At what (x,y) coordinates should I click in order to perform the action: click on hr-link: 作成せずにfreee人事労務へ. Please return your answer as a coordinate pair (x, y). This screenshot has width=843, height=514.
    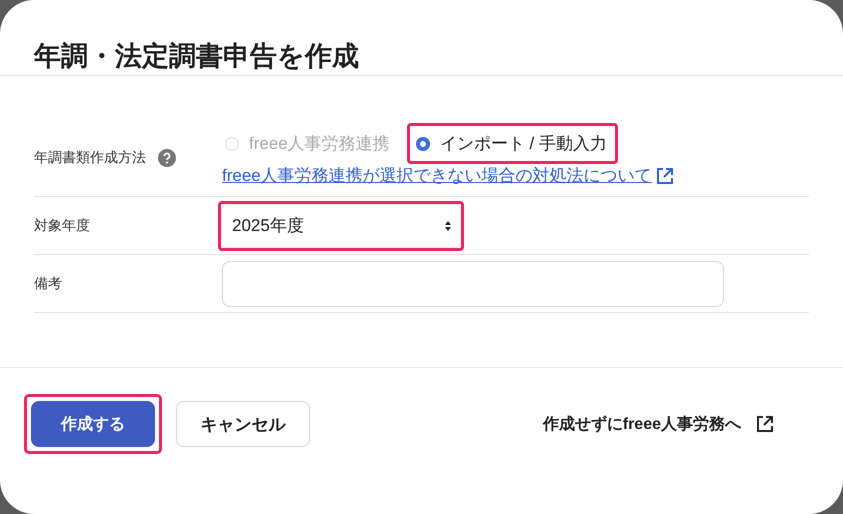
    Looking at the image, I should click on (658, 424).